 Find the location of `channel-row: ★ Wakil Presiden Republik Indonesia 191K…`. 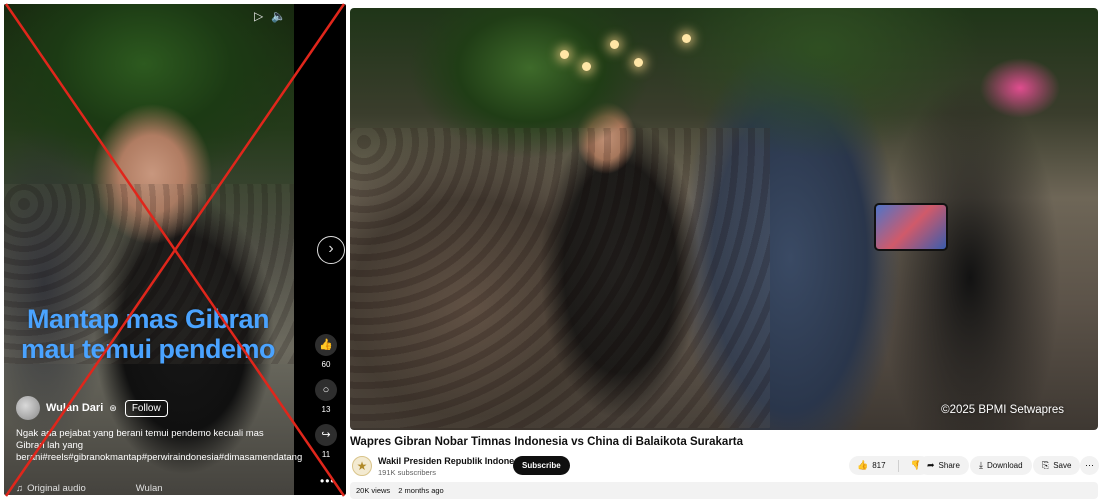

channel-row: ★ Wakil Presiden Republik Indonesia 191K… is located at coordinates (724, 469).